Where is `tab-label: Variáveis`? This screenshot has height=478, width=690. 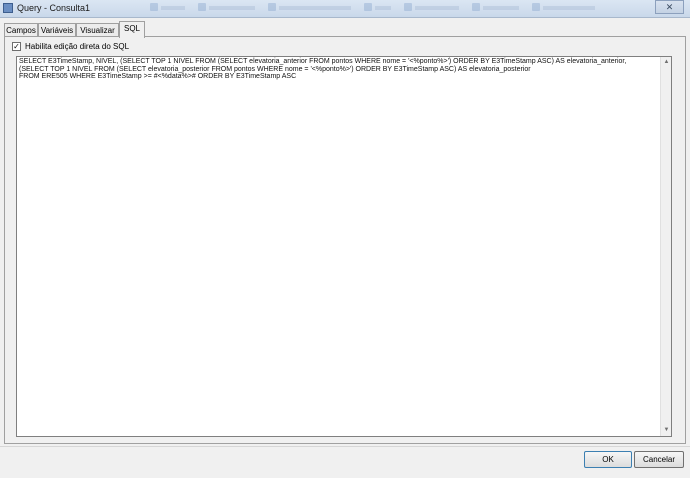 tab-label: Variáveis is located at coordinates (57, 30).